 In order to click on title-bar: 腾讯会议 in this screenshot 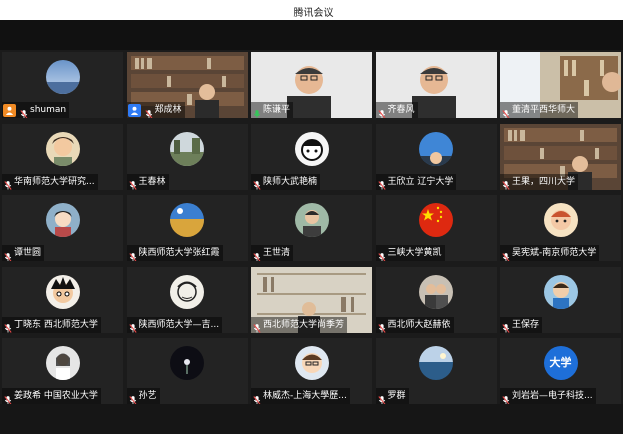, I will do `click(311, 10)`.